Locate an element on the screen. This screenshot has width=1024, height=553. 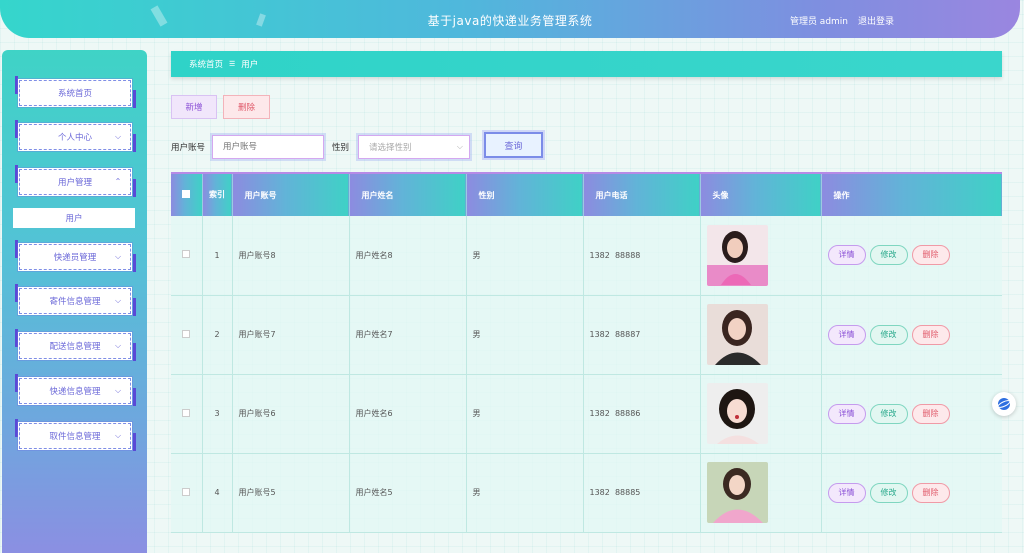
gender-label: 性别 is located at coordinates (341, 148).